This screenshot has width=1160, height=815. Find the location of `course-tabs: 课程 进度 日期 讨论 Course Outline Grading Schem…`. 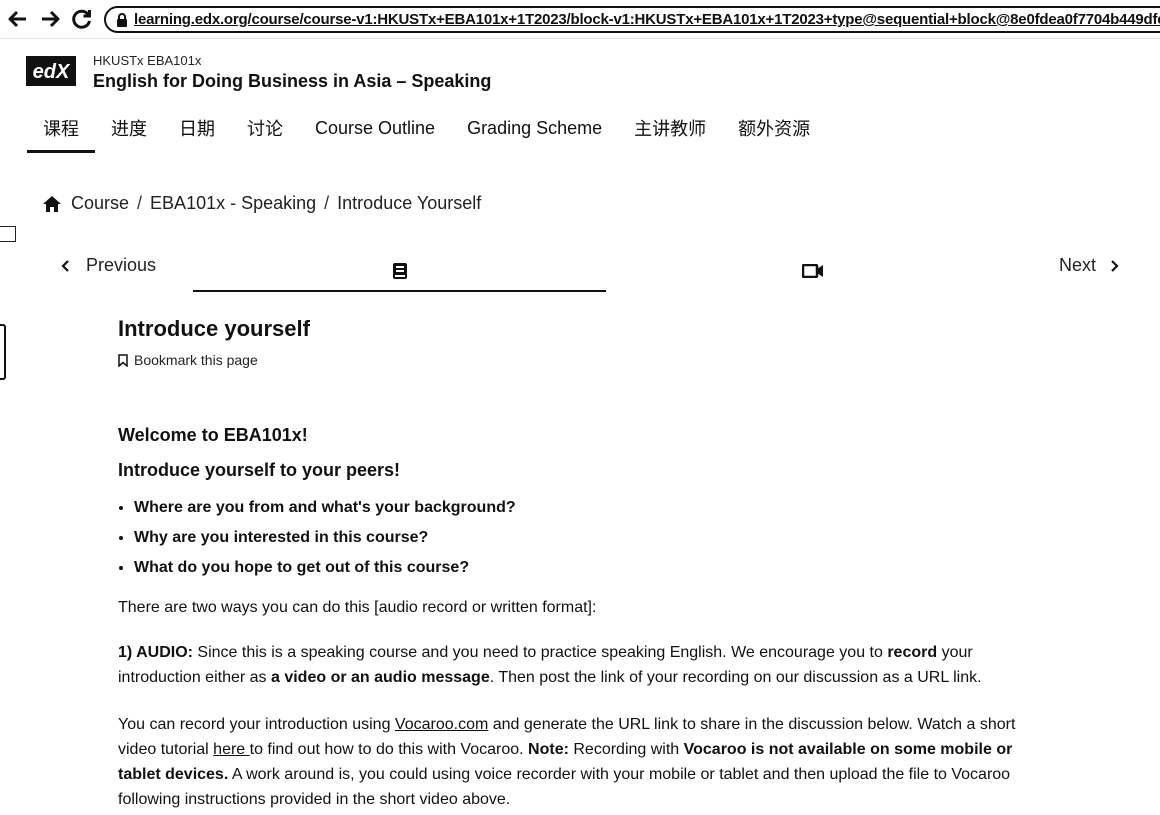

course-tabs: 课程 进度 日期 讨论 Course Outline Grading Schem… is located at coordinates (426, 129).